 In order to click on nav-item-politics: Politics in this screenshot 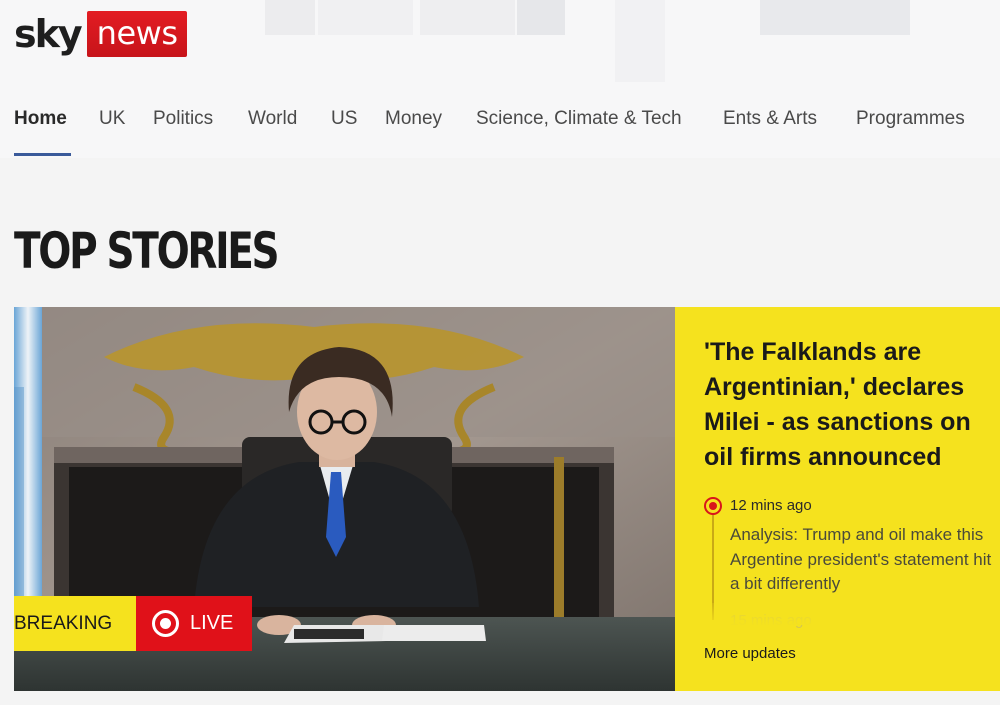, I will do `click(183, 119)`.